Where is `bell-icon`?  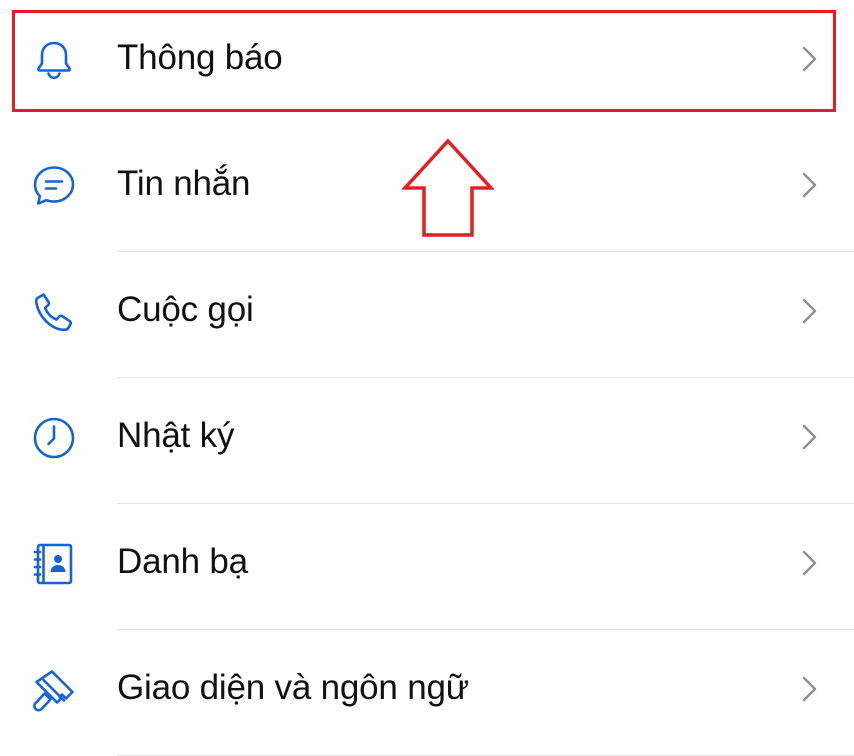 bell-icon is located at coordinates (54, 60).